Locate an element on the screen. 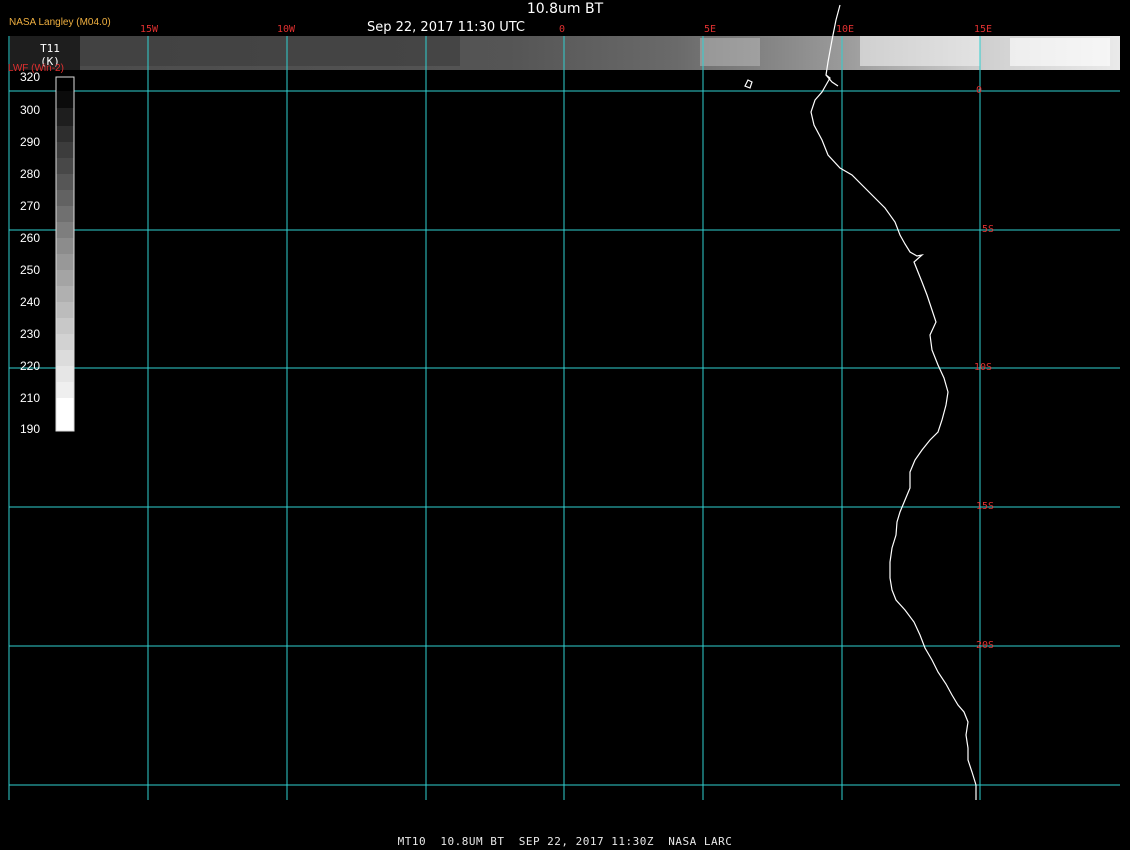 The height and width of the screenshot is (850, 1130). legend-tick: 320 is located at coordinates (30, 77).